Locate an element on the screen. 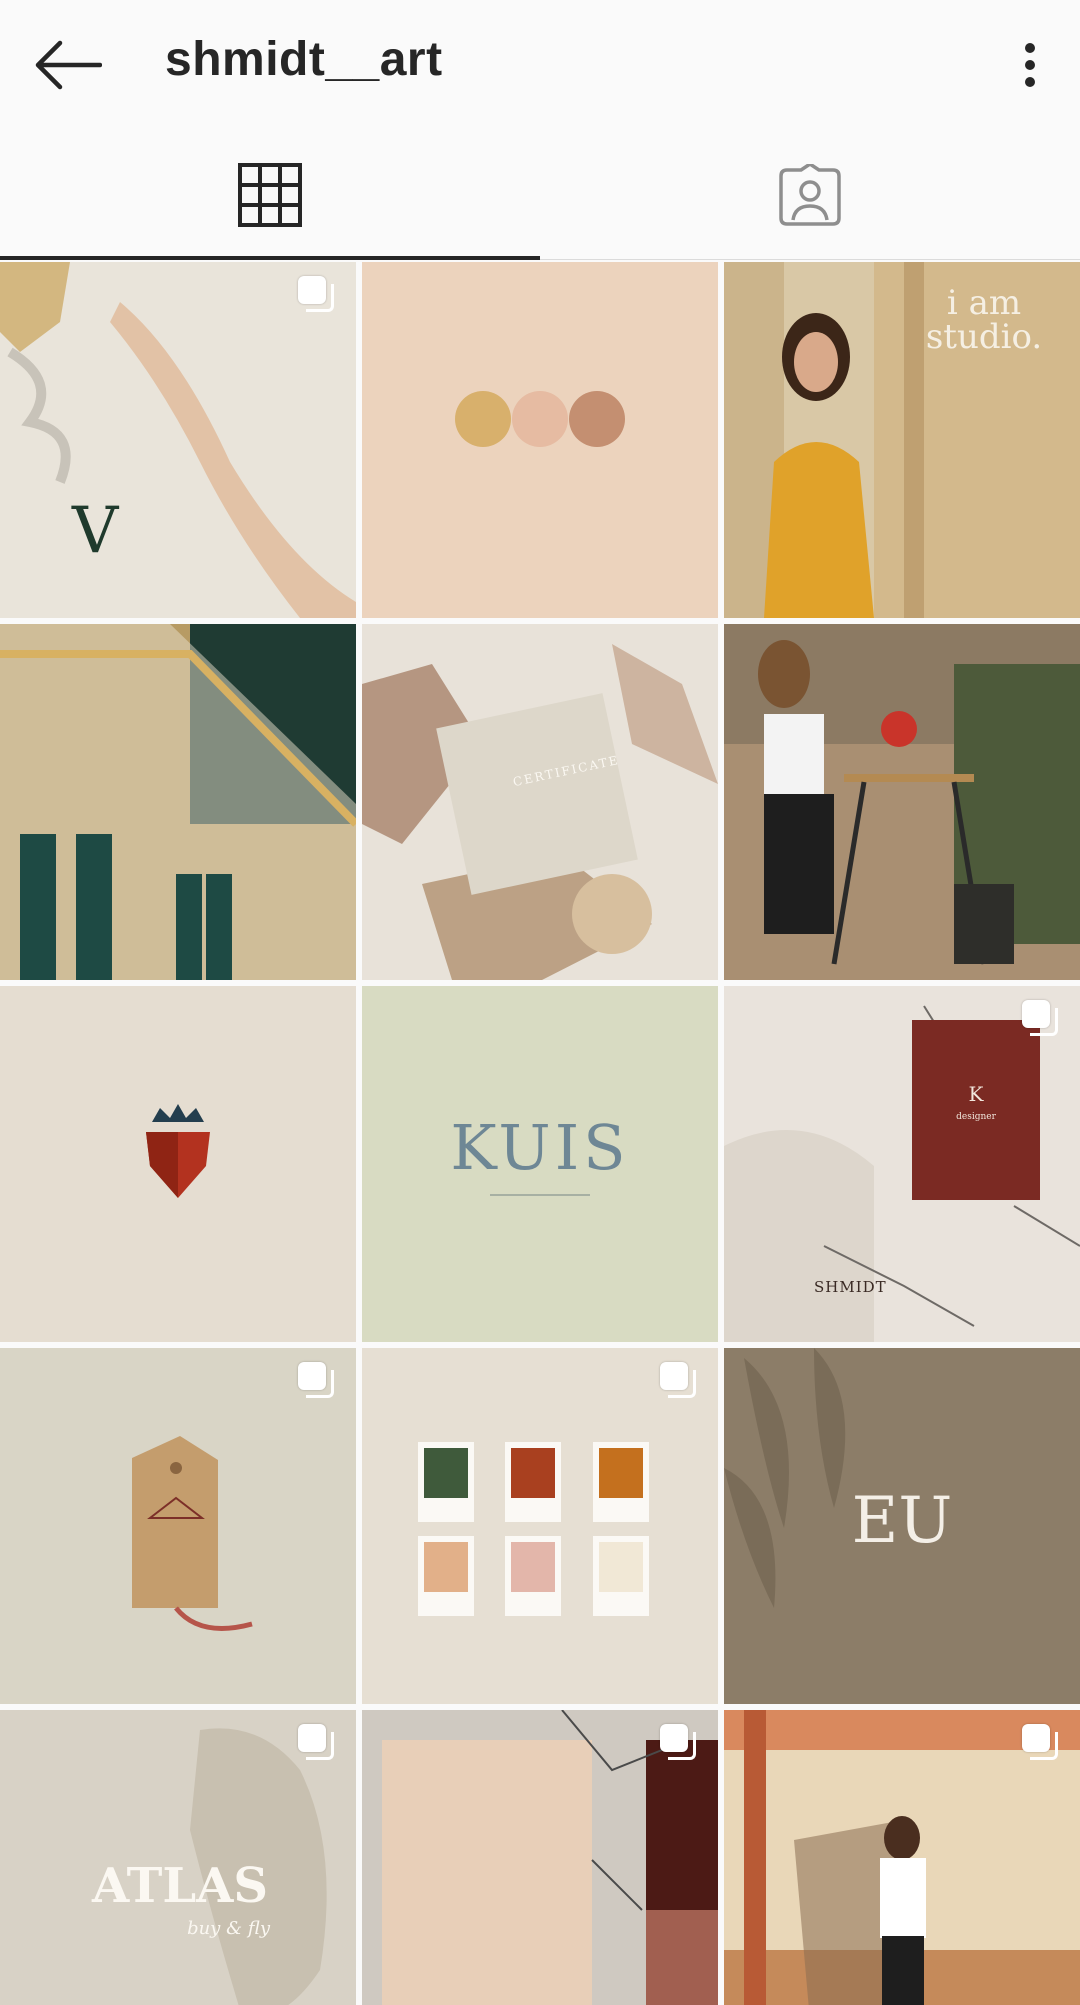 The image size is (1080, 2005). tagged-person-icon is located at coordinates (810, 195).